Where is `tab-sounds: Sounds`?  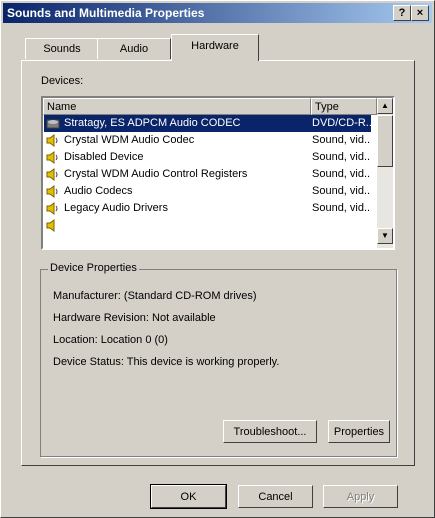
tab-sounds: Sounds is located at coordinates (62, 48).